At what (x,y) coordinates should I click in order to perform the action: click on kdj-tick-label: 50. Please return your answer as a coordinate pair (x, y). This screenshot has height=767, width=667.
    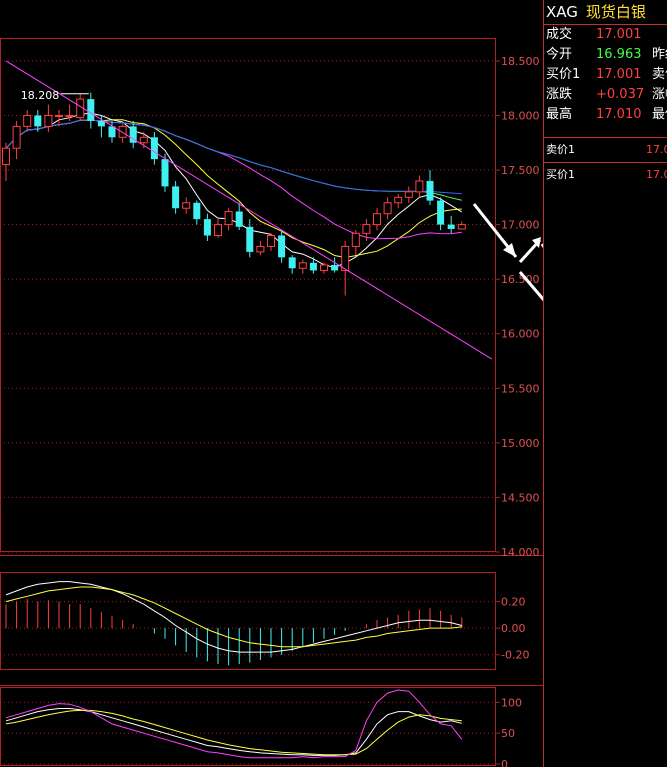
    Looking at the image, I should click on (508, 733).